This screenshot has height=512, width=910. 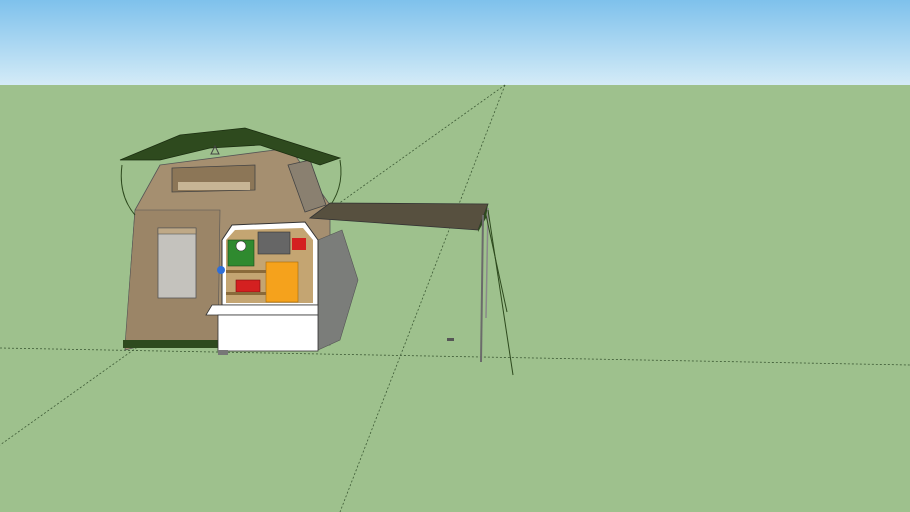 What do you see at coordinates (214, 186) in the screenshot?
I see `tent-roof-window-inner` at bounding box center [214, 186].